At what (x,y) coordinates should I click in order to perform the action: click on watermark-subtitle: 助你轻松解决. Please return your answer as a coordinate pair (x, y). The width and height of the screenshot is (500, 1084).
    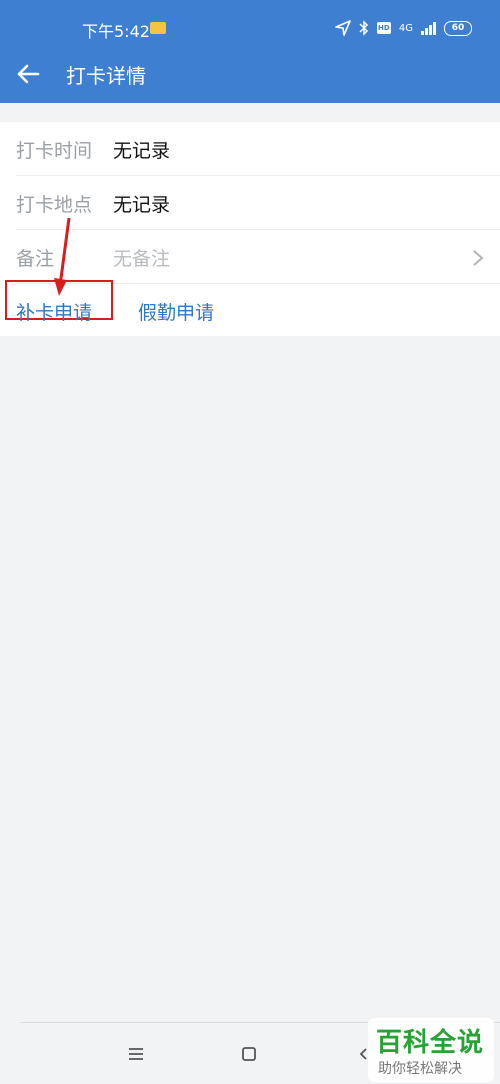
    Looking at the image, I should click on (420, 1069).